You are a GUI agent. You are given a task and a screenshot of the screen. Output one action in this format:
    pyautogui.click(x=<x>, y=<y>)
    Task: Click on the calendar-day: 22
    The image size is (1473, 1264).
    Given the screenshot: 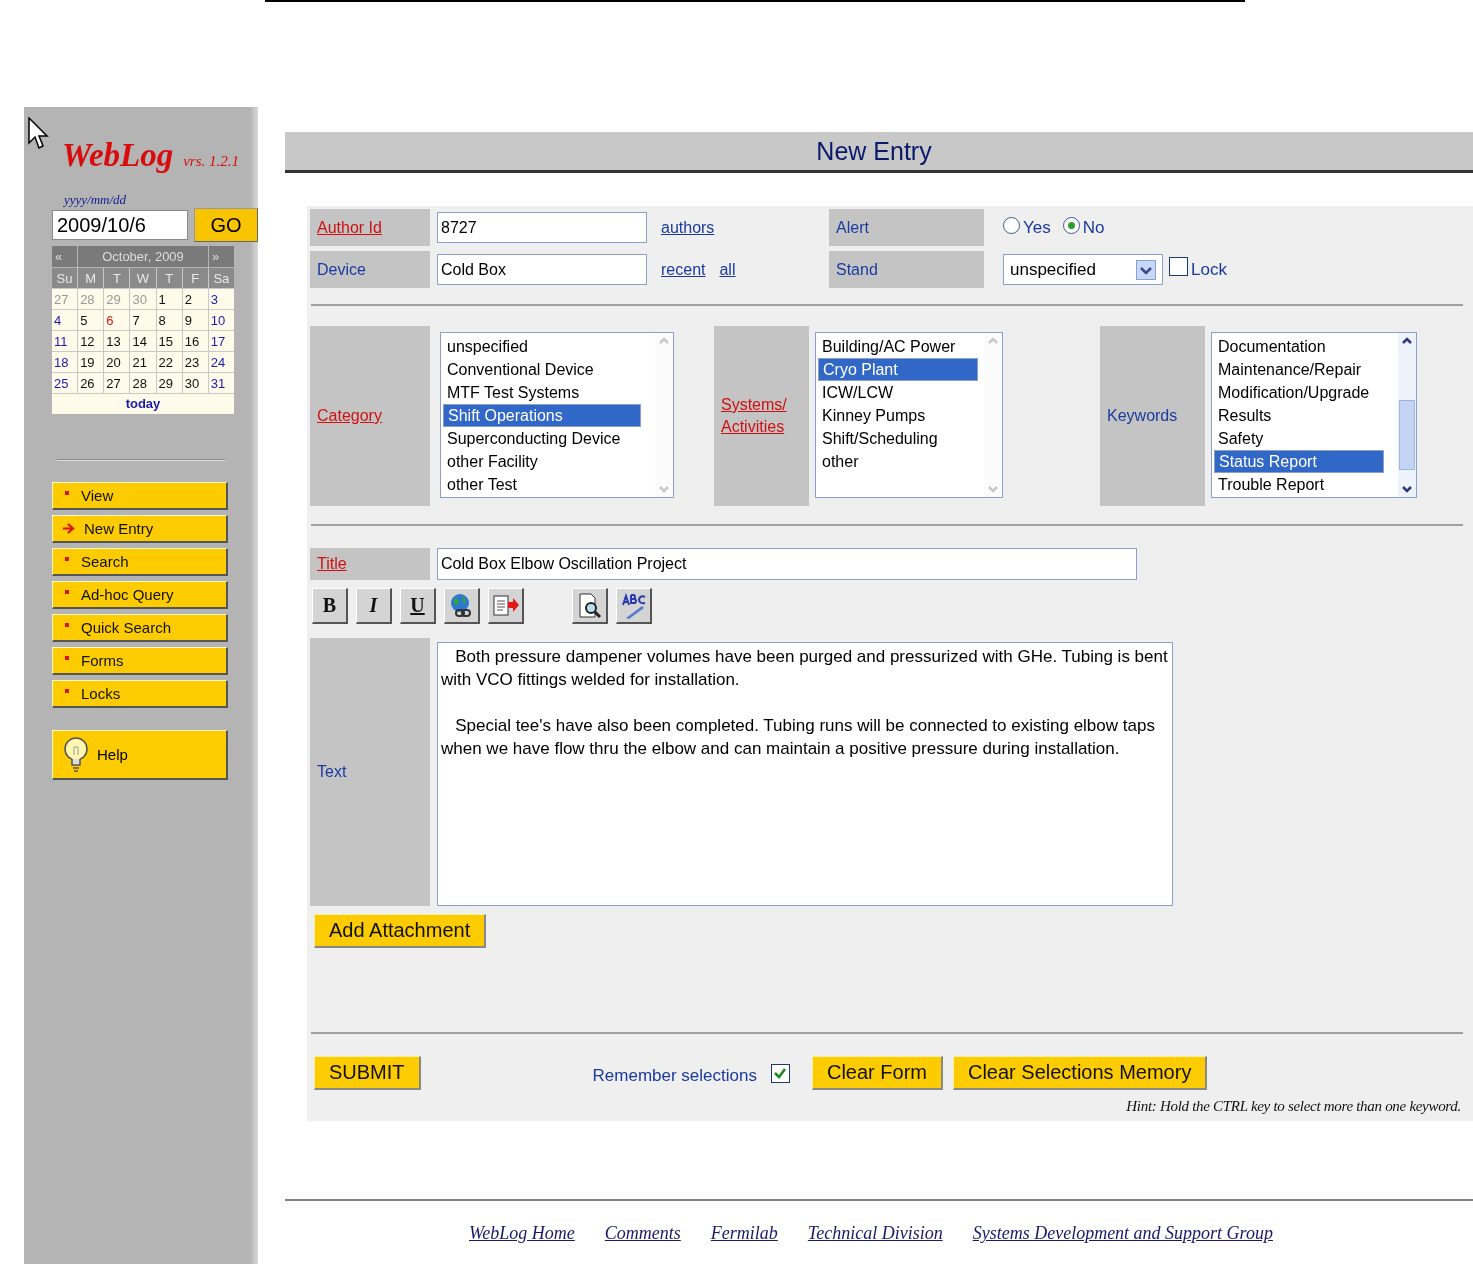 What is the action you would take?
    pyautogui.click(x=169, y=362)
    